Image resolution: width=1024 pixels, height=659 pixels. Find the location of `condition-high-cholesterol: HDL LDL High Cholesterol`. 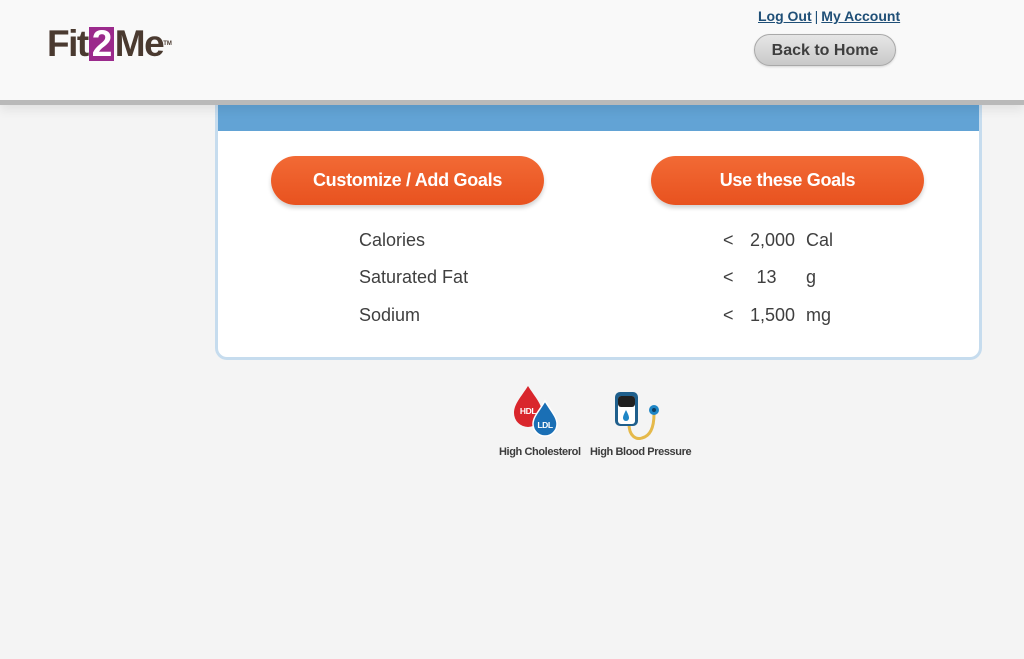

condition-high-cholesterol: HDL LDL High Cholesterol is located at coordinates (540, 421).